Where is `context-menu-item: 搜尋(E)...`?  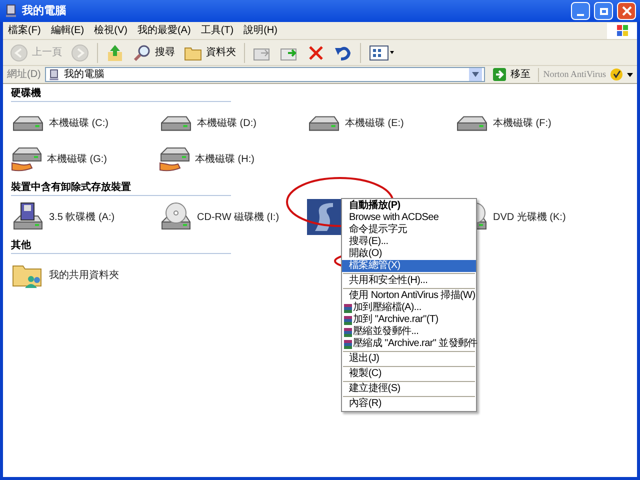
context-menu-item: 搜尋(E)... is located at coordinates (409, 242).